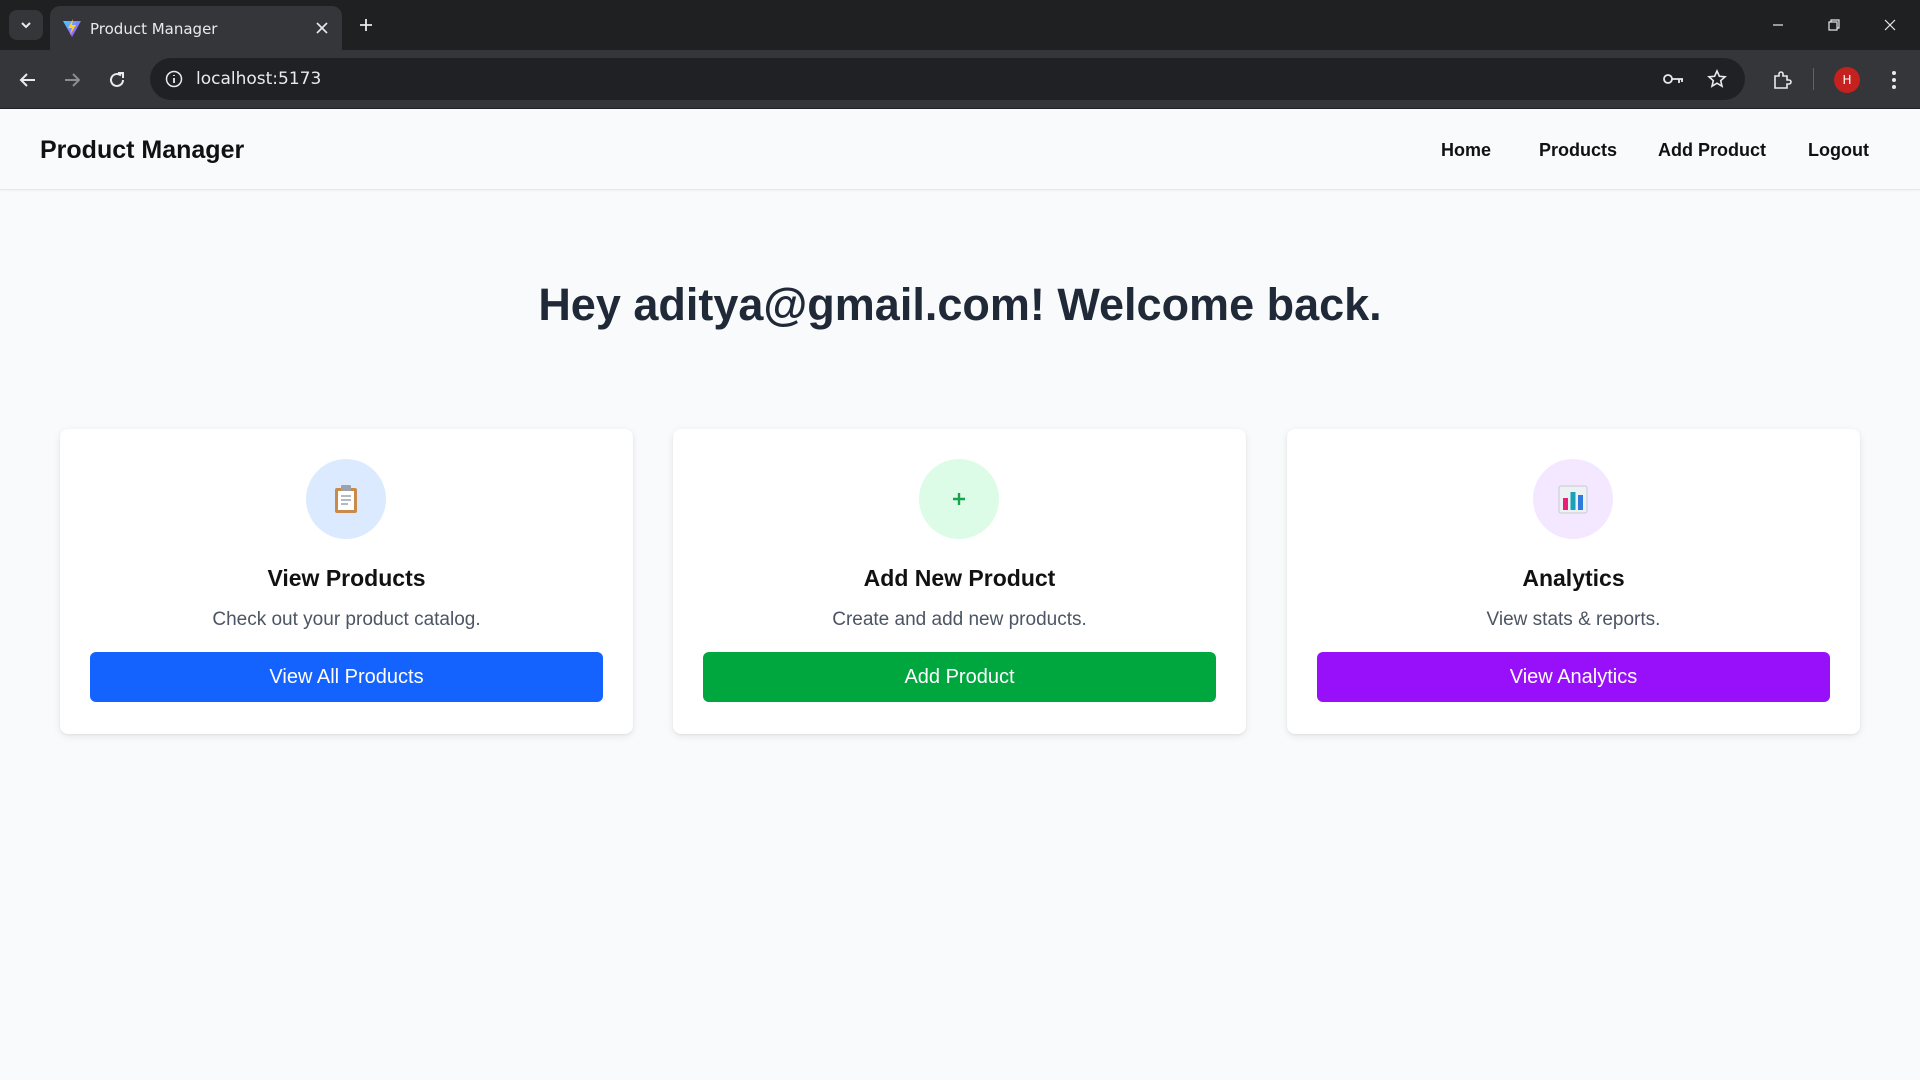 The width and height of the screenshot is (1920, 1080). Describe the element at coordinates (1573, 619) in the screenshot. I see `card-description: View stats & reports.` at that location.